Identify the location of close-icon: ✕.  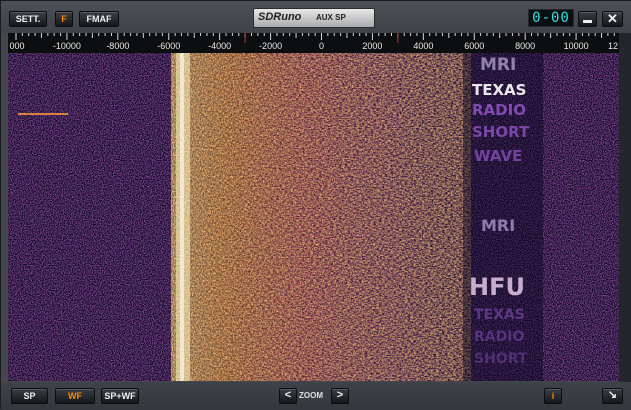
(612, 18).